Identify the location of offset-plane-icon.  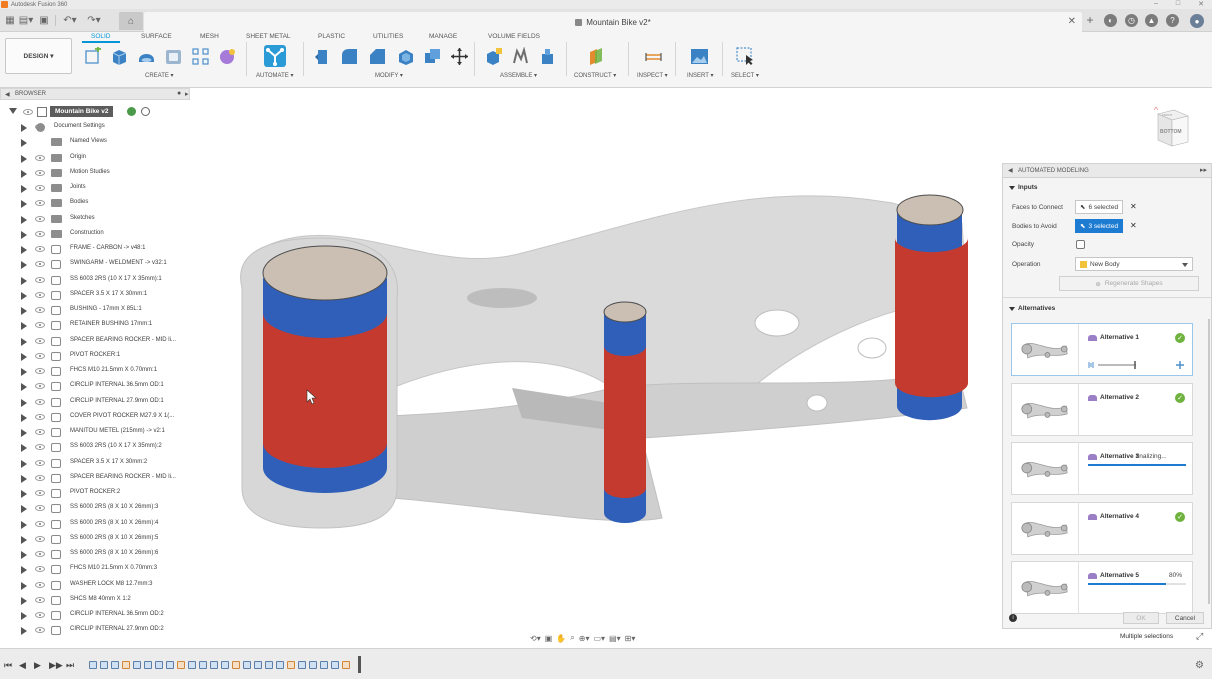
(595, 56).